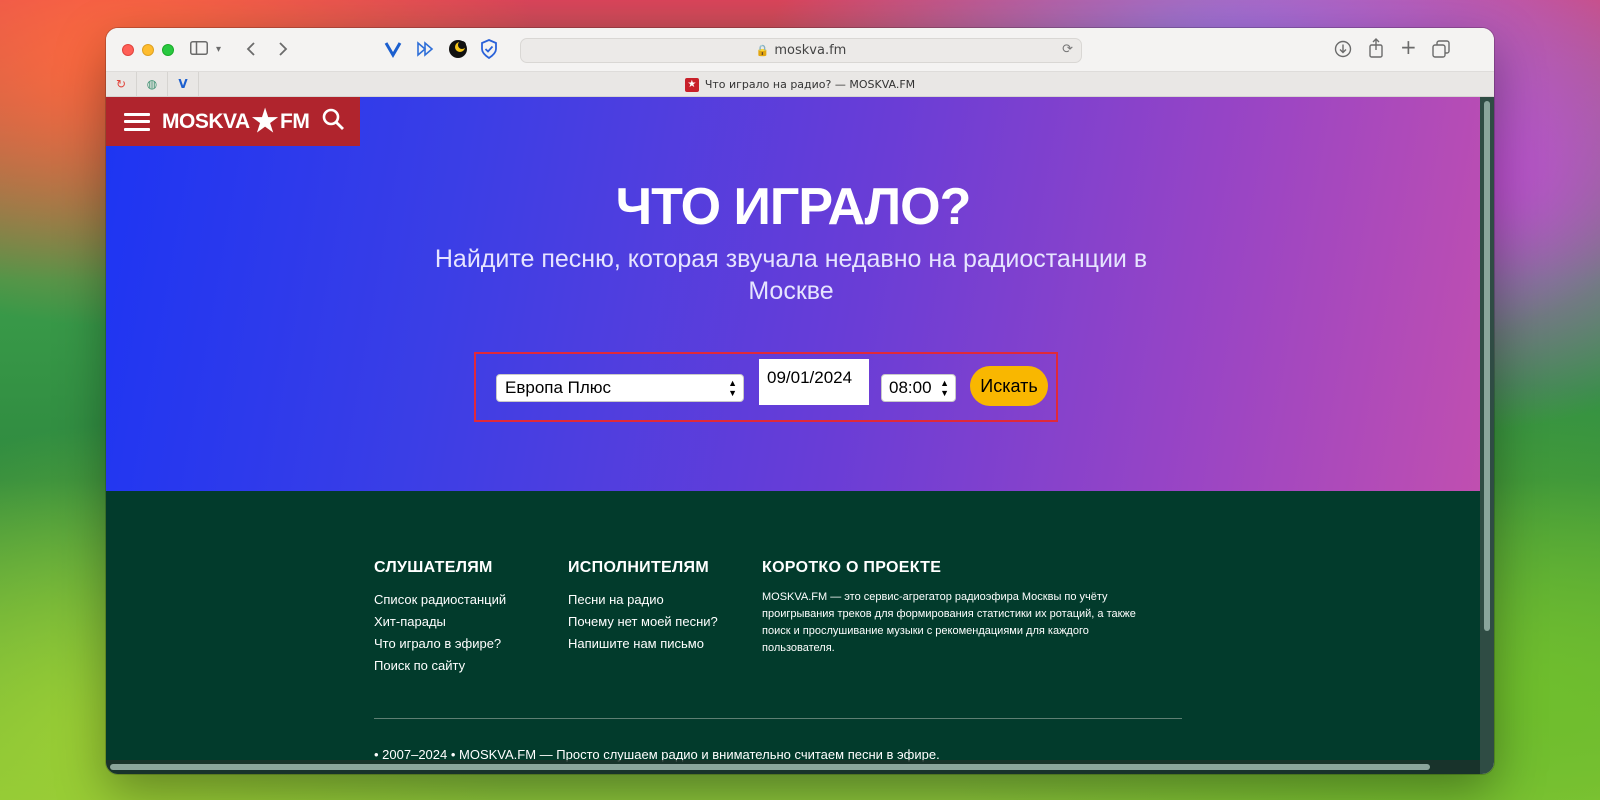 Image resolution: width=1600 pixels, height=800 pixels. What do you see at coordinates (778, 718) in the screenshot?
I see `footer-divider` at bounding box center [778, 718].